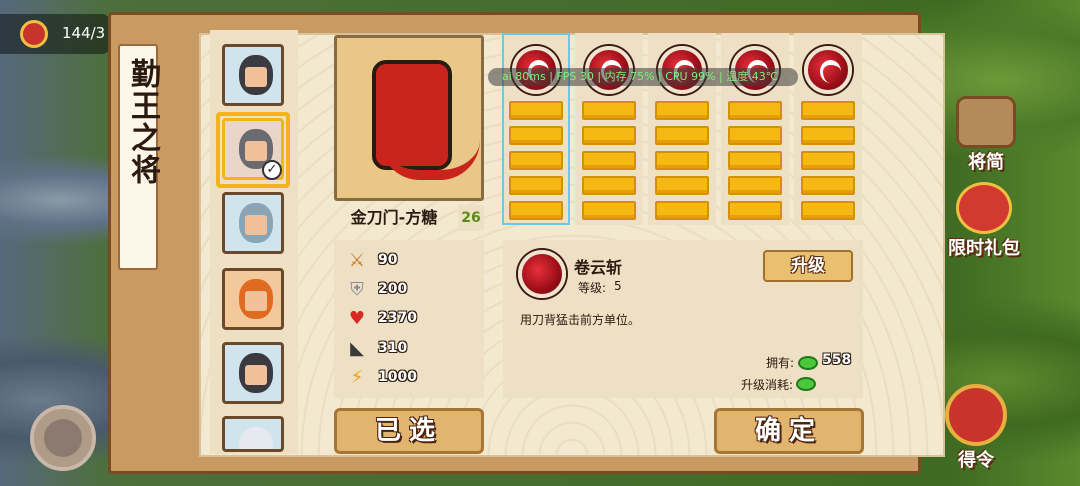 The image size is (1080, 486). What do you see at coordinates (409, 431) in the screenshot?
I see `selected-button: 已选` at bounding box center [409, 431].